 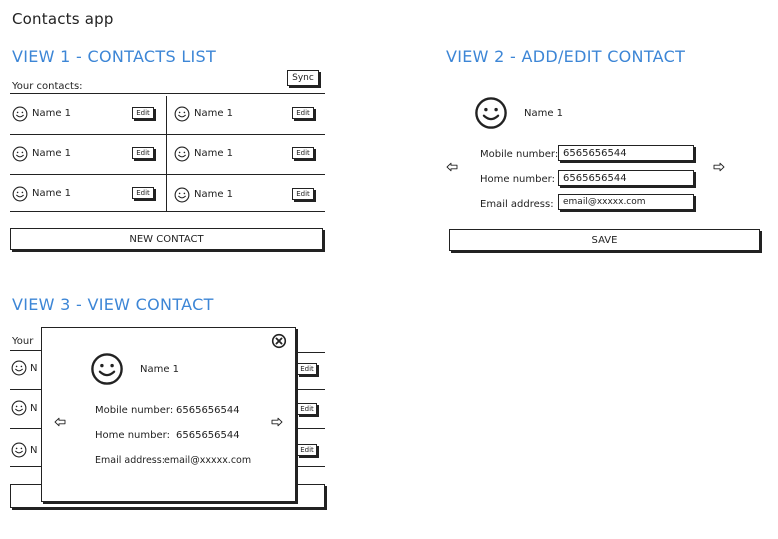 What do you see at coordinates (23, 341) in the screenshot?
I see `background-section-label: Your` at bounding box center [23, 341].